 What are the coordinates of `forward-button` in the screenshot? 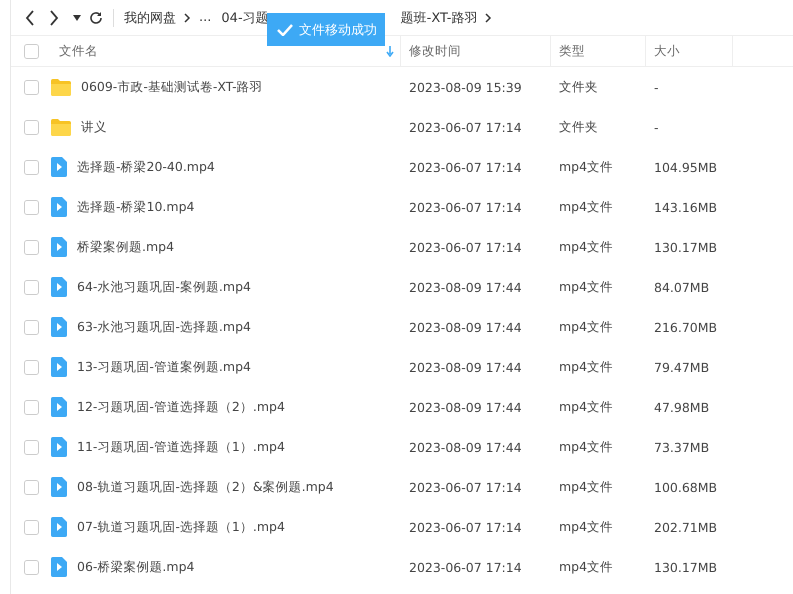 It's located at (54, 18).